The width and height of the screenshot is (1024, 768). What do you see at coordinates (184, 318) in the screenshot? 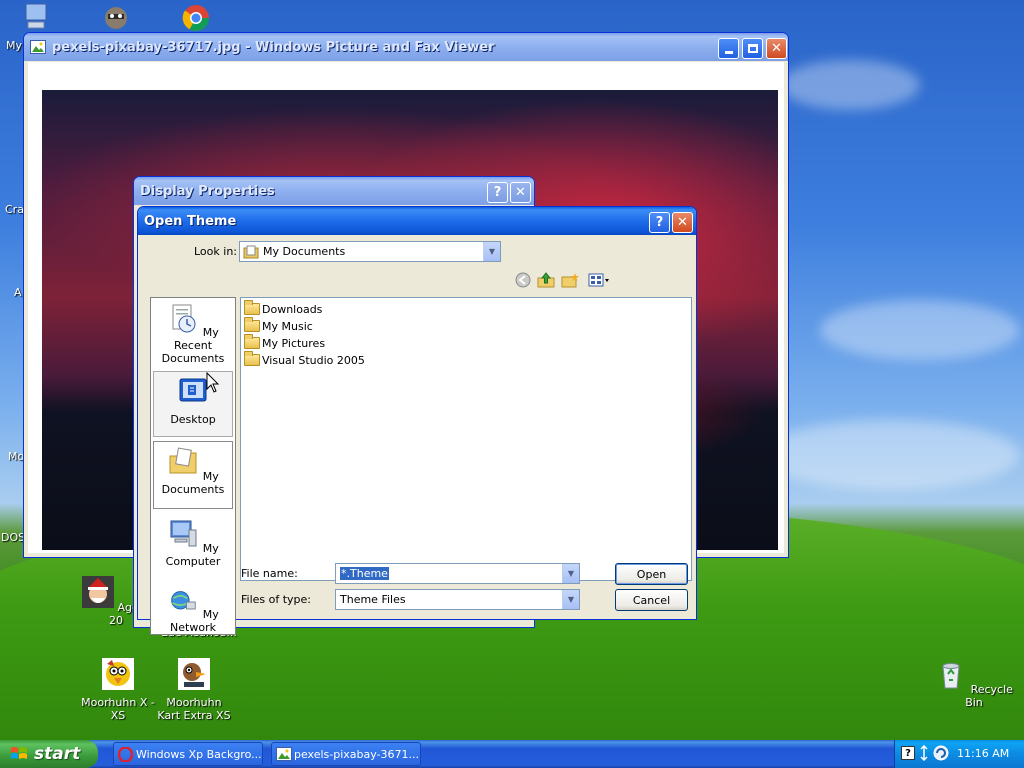
I see `recent-documents-icon` at bounding box center [184, 318].